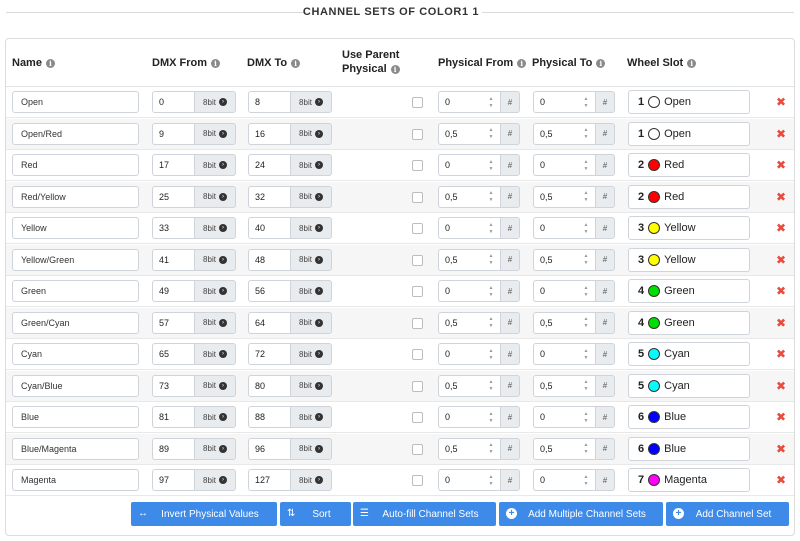 The image size is (800, 541). I want to click on name-input: Yellow, so click(75, 228).